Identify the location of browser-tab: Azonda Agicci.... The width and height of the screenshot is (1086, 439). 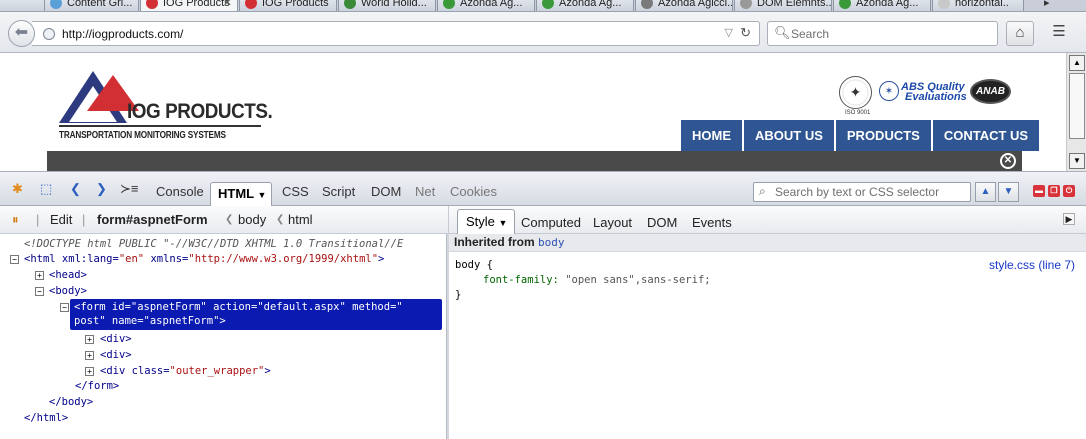
(684, 5).